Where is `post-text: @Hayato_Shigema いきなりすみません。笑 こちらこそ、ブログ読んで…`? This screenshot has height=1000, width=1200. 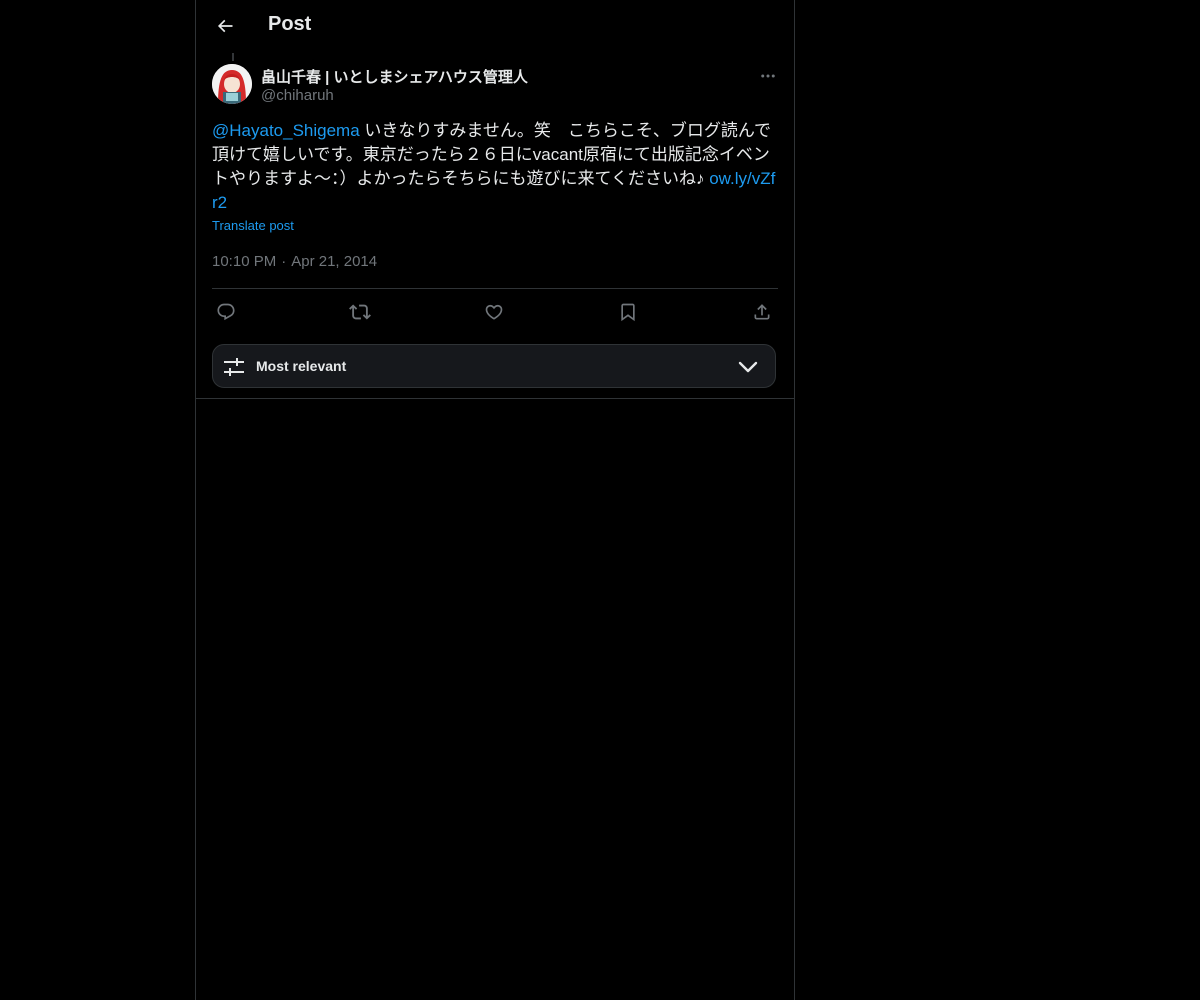 post-text: @Hayato_Shigema いきなりすみません。笑 こちらこそ、ブログ読んで… is located at coordinates (495, 167).